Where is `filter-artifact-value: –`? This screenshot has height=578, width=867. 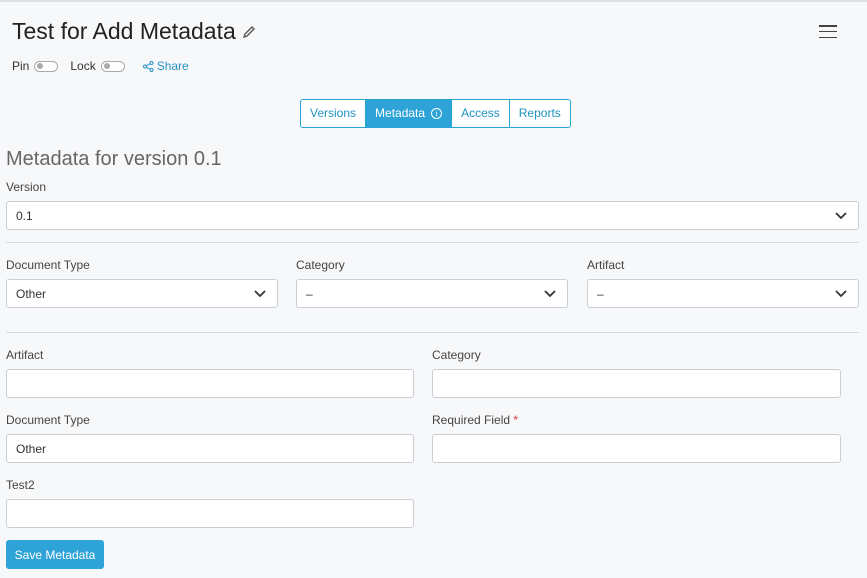
filter-artifact-value: – is located at coordinates (600, 293).